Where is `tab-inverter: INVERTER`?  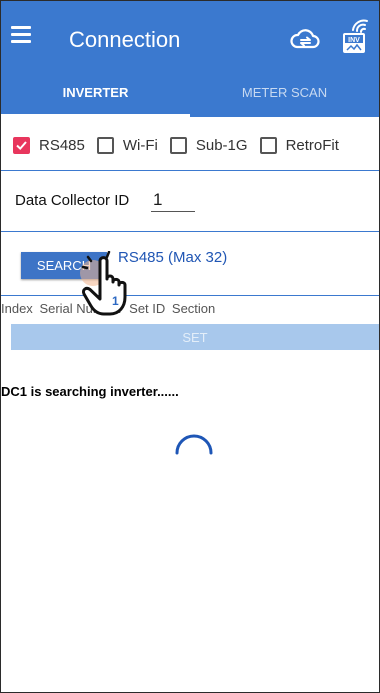
tab-inverter: INVERTER is located at coordinates (95, 92).